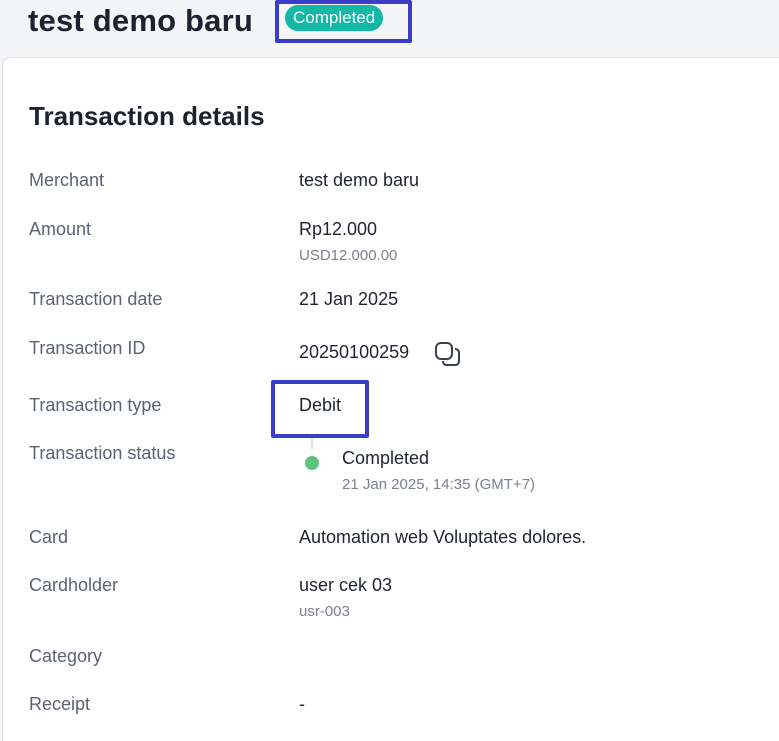  I want to click on merchant-label: Merchant, so click(67, 180).